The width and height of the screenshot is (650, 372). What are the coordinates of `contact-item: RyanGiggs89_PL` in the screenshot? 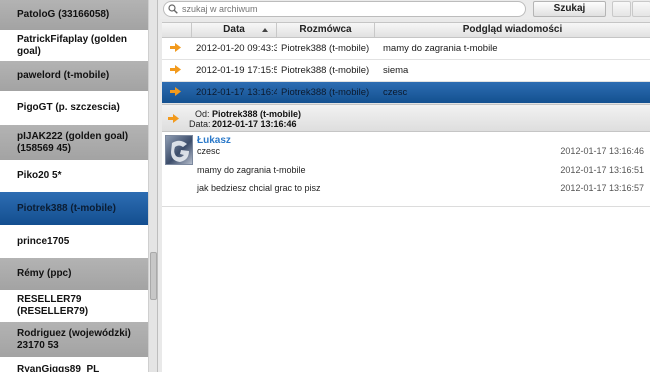 It's located at (74, 364).